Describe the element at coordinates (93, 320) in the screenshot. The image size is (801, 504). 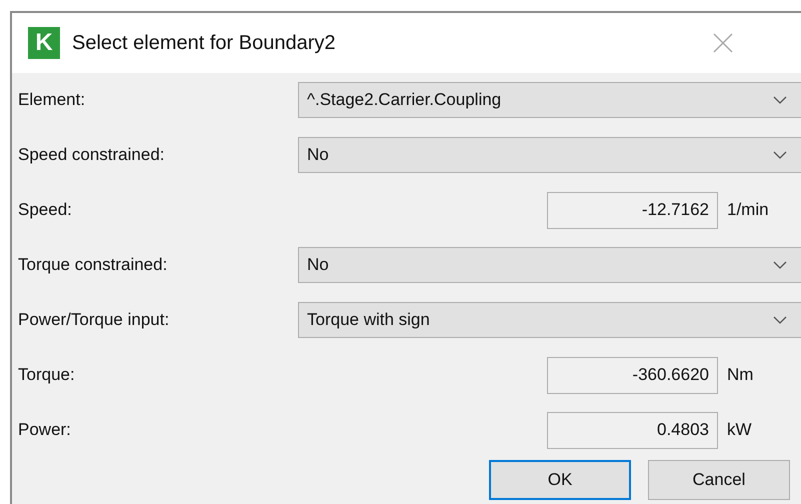
I see `field-label: Power/Torque input:` at that location.